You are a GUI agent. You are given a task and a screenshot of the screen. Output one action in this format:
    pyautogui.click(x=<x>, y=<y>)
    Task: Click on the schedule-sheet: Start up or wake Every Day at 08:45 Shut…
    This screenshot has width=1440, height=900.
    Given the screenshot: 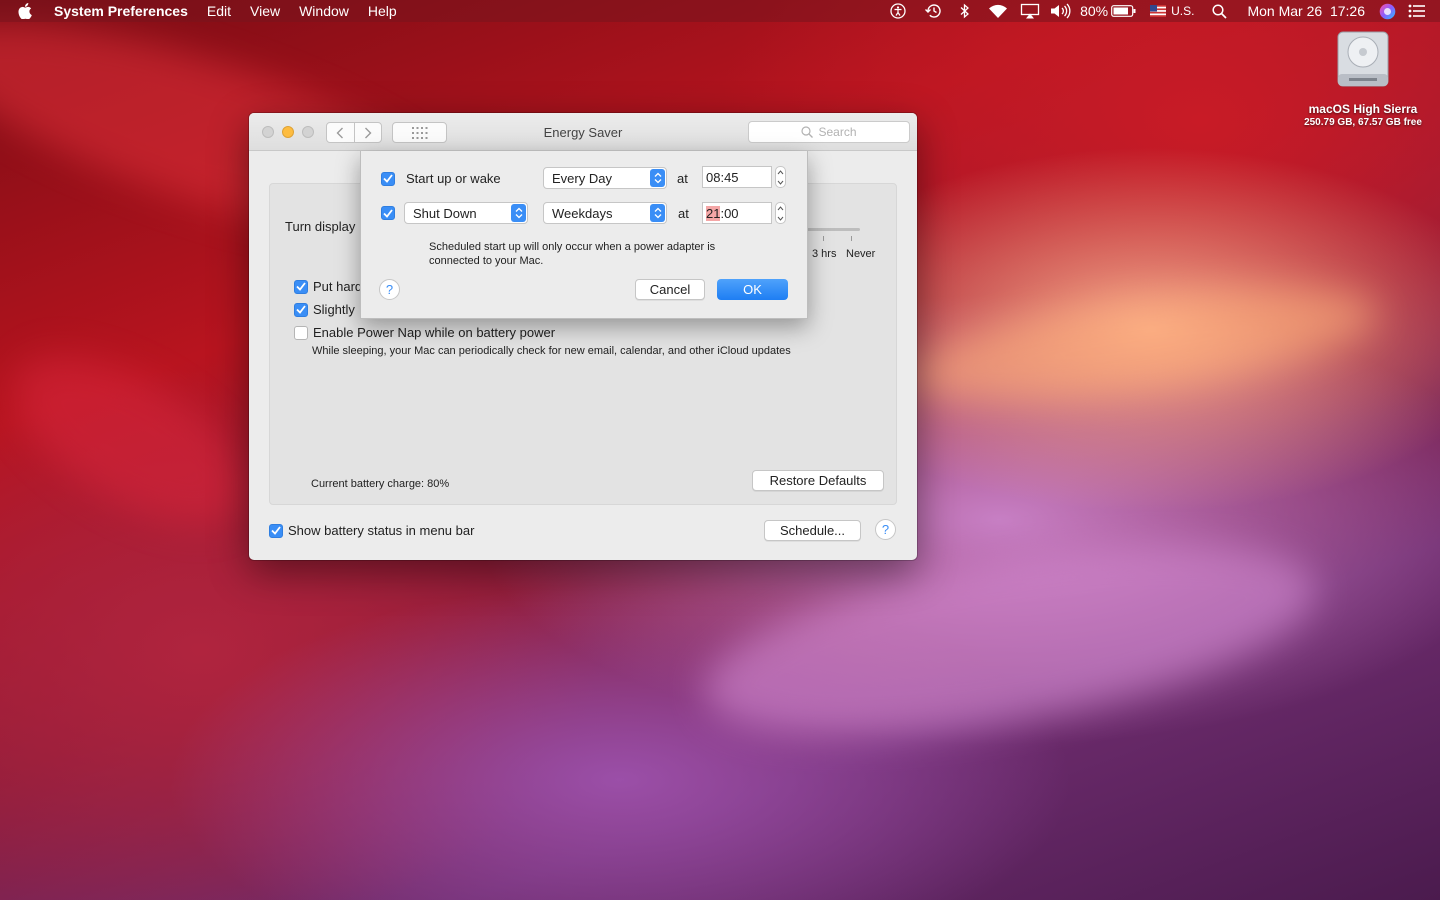 What is the action you would take?
    pyautogui.click(x=584, y=235)
    